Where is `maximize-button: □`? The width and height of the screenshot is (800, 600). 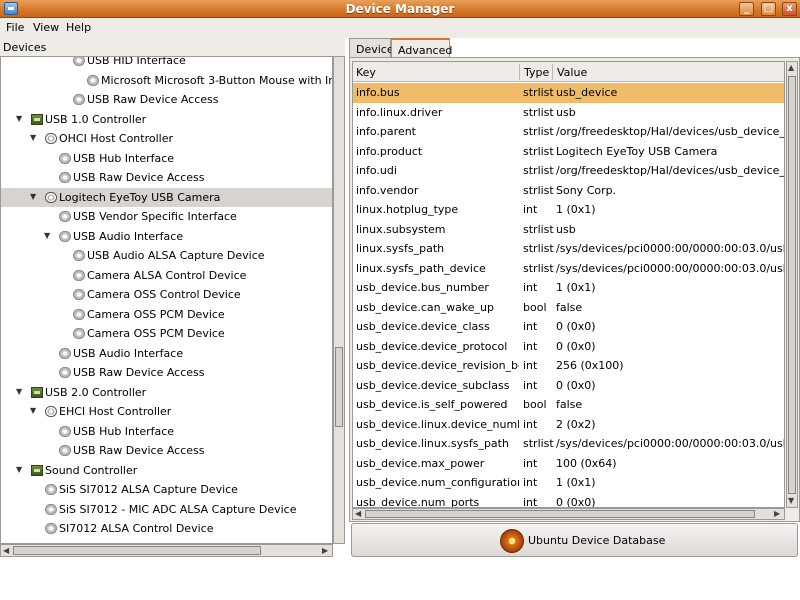 maximize-button: □ is located at coordinates (768, 9).